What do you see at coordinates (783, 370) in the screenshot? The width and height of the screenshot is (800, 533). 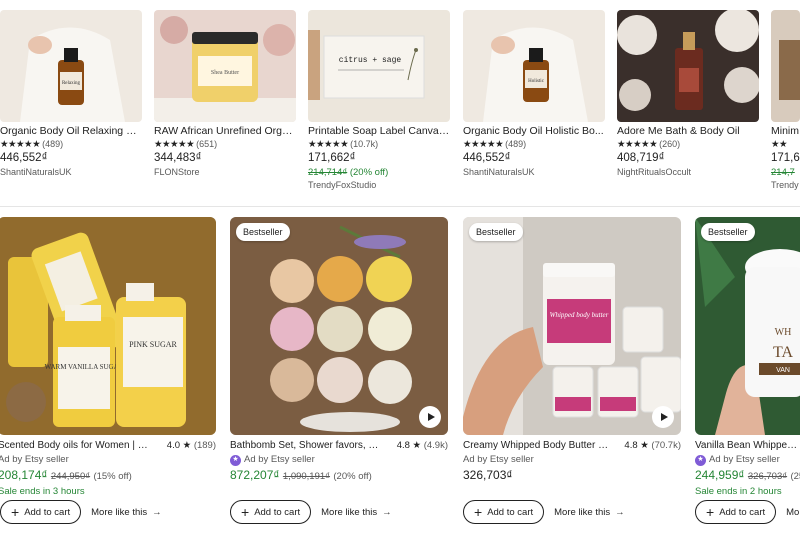 I see `svg-text: VAN` at bounding box center [783, 370].